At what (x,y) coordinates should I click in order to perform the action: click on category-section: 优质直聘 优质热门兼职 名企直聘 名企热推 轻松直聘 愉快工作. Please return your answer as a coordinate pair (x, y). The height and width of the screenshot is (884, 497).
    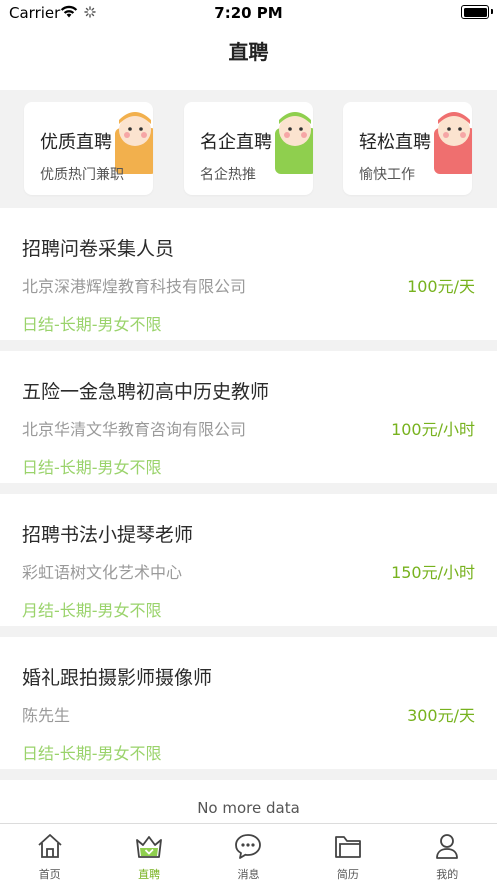
    Looking at the image, I should click on (248, 149).